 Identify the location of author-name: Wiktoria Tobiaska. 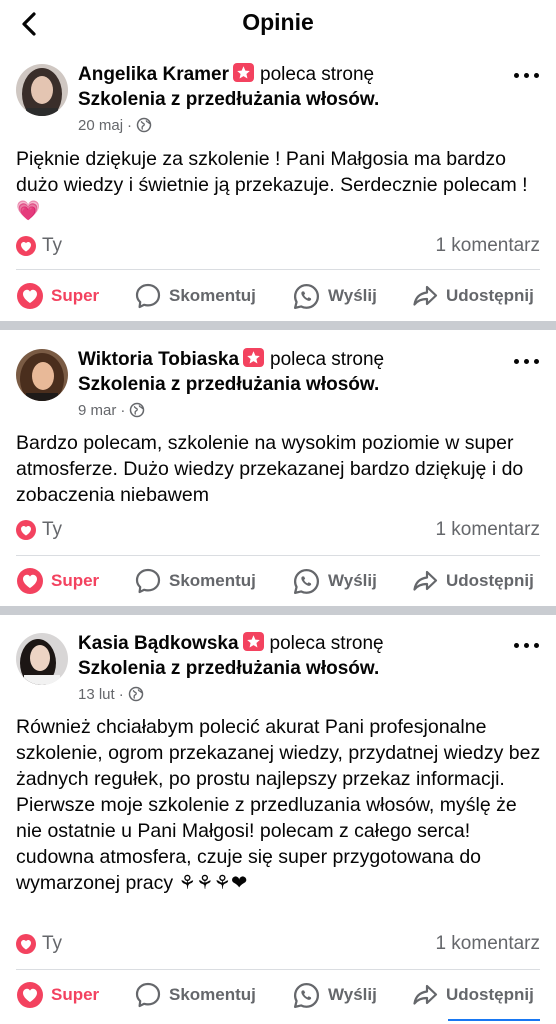
(158, 359).